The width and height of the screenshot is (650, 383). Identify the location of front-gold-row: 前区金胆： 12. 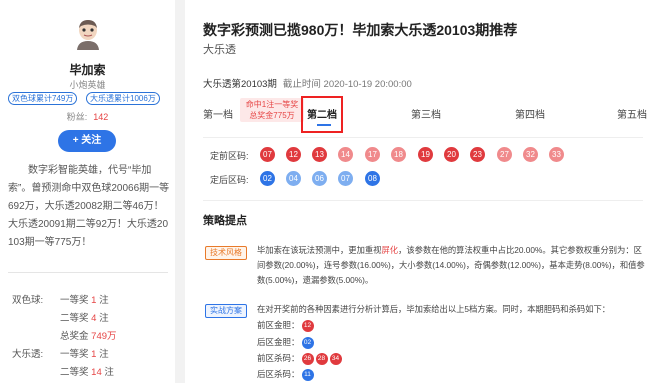
(285, 326).